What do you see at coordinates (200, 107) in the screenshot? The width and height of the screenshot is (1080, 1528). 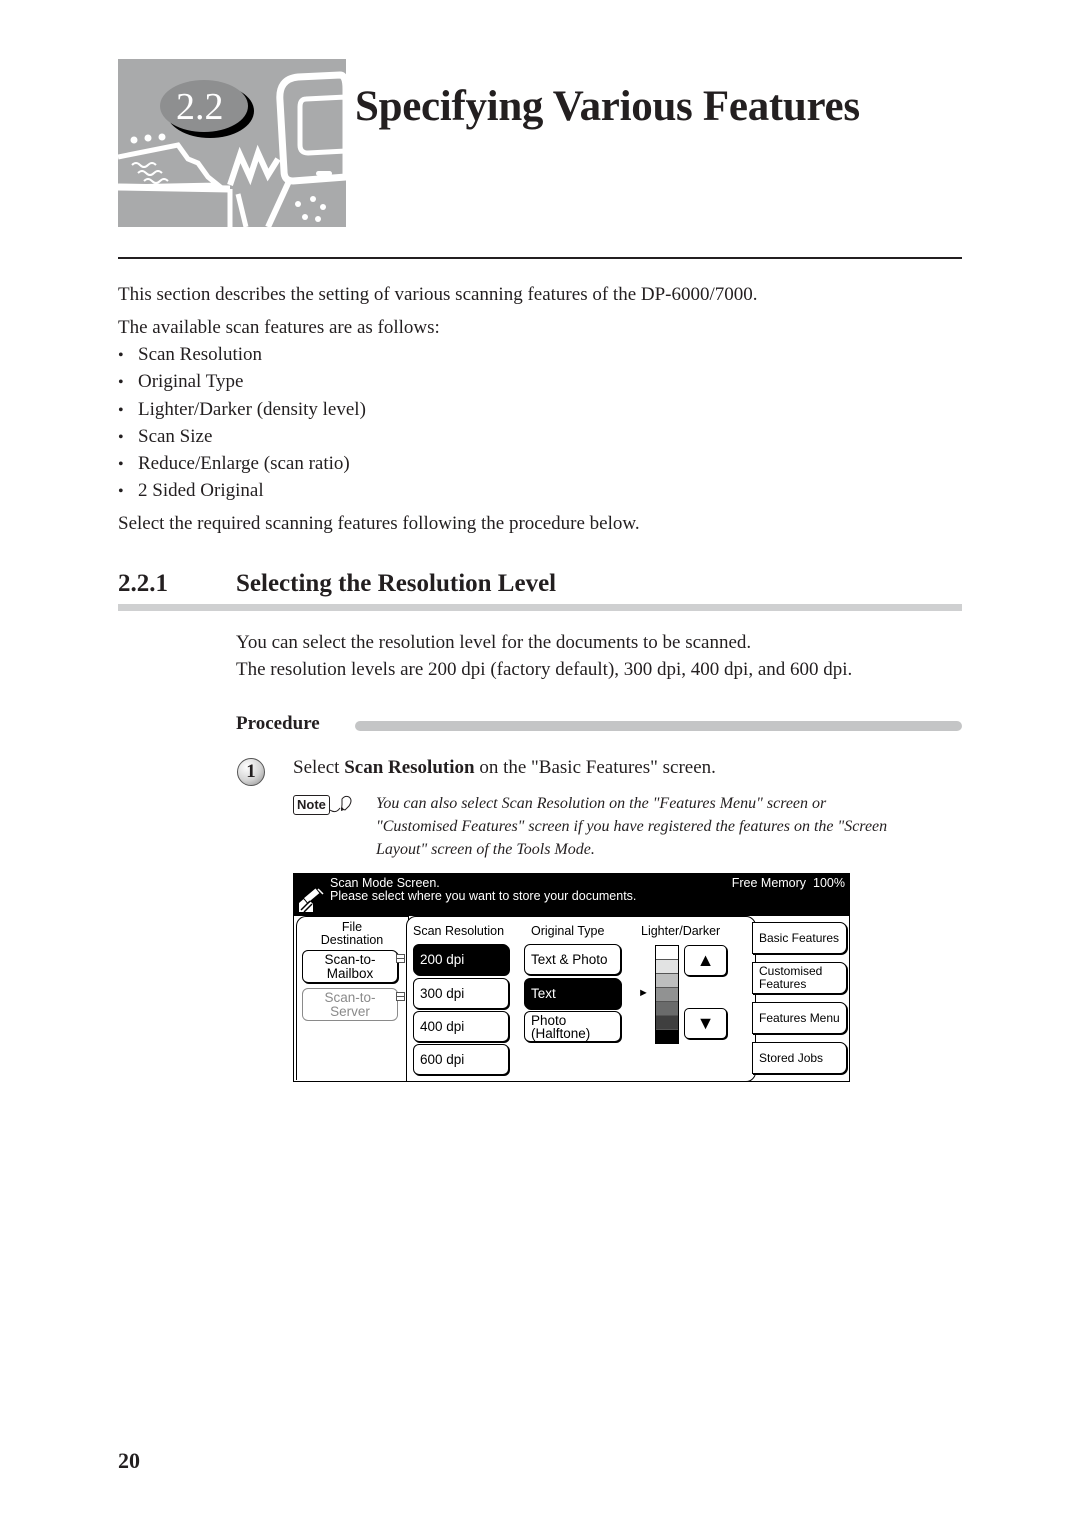 I see `chapter-number: 2.2` at bounding box center [200, 107].